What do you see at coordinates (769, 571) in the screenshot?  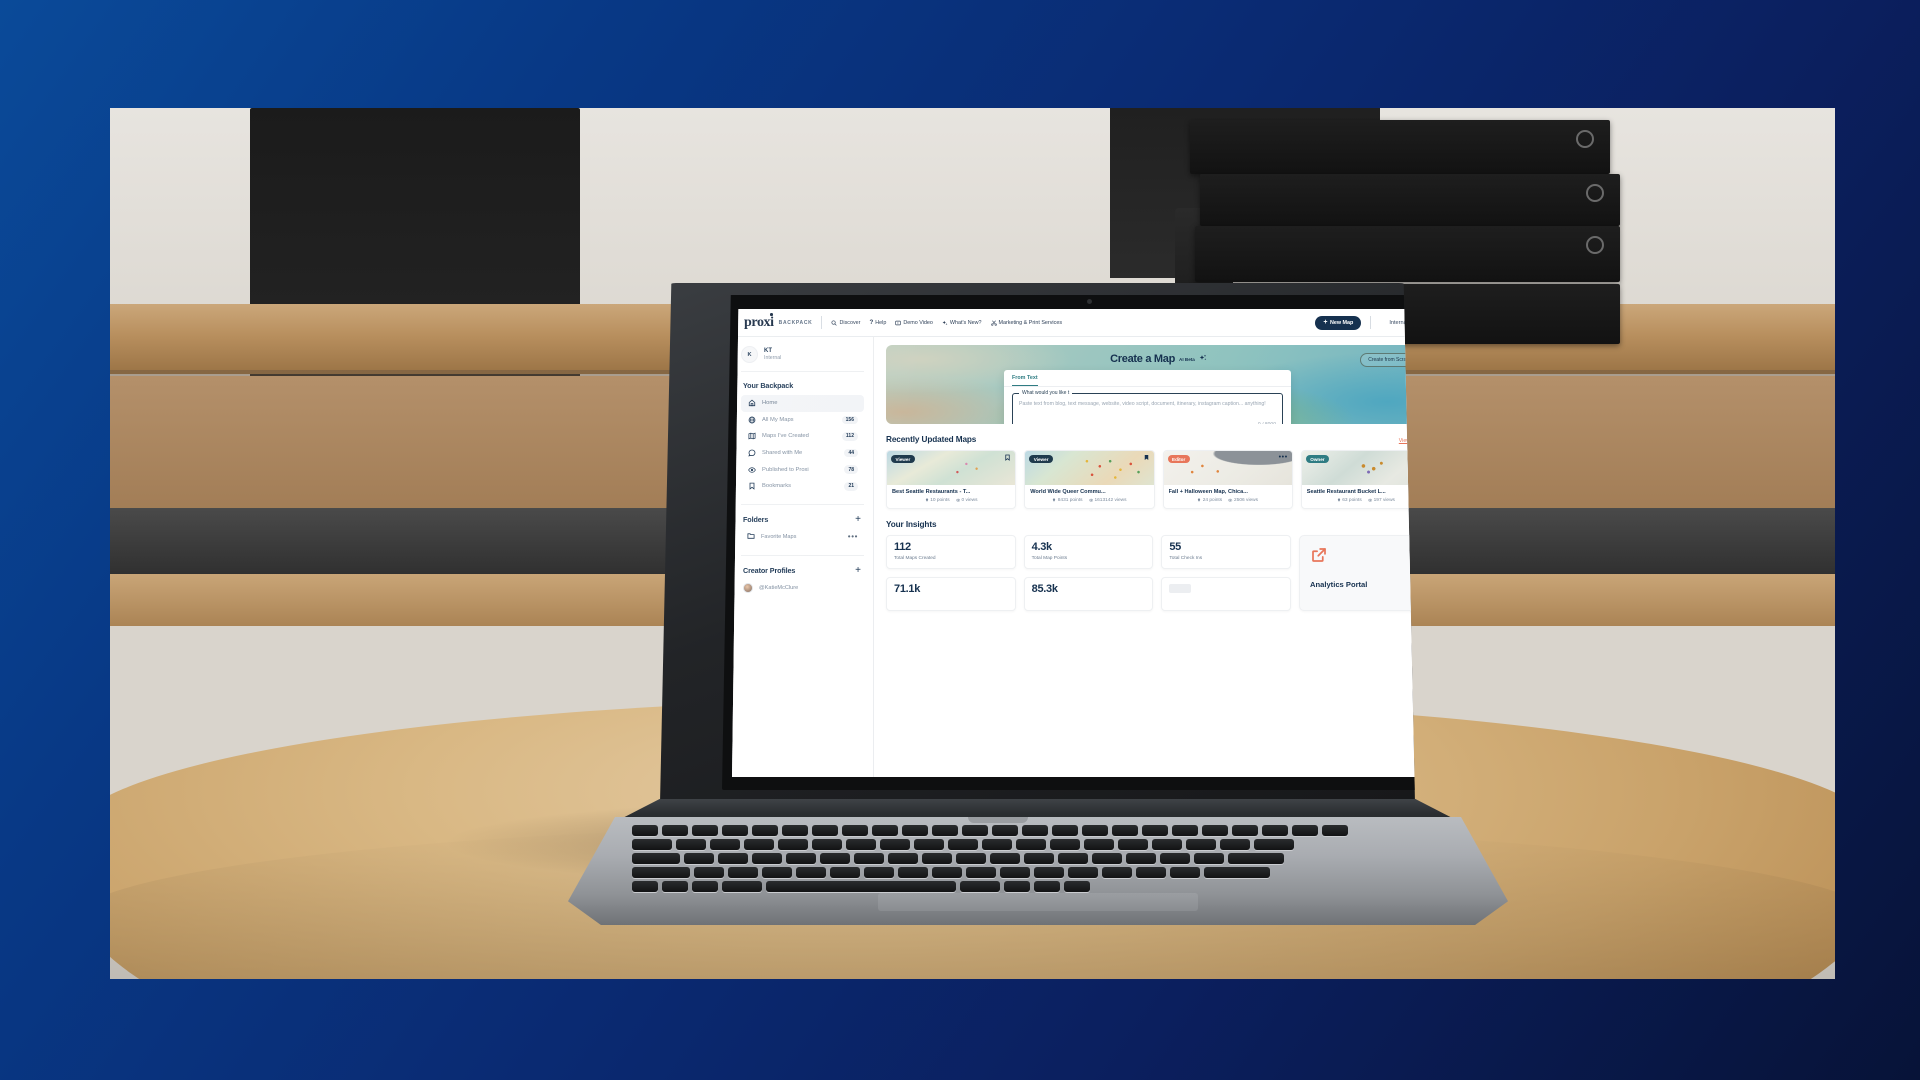 I see `creators-title: Creator Profiles` at bounding box center [769, 571].